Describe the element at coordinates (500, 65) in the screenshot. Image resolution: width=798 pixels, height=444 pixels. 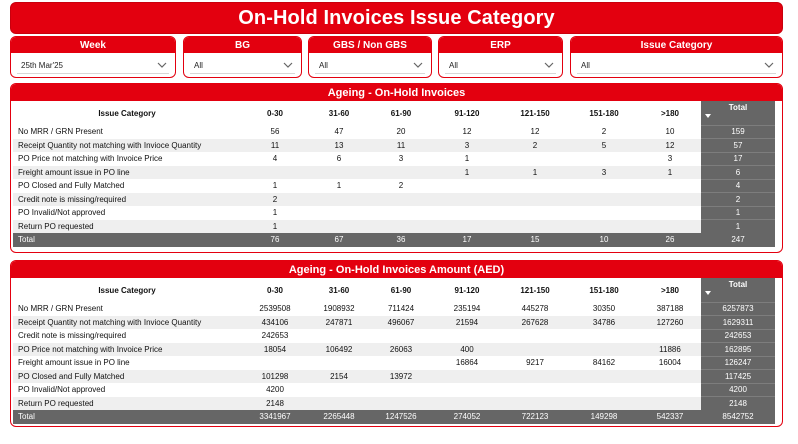
I see `erp-dropdown: All` at that location.